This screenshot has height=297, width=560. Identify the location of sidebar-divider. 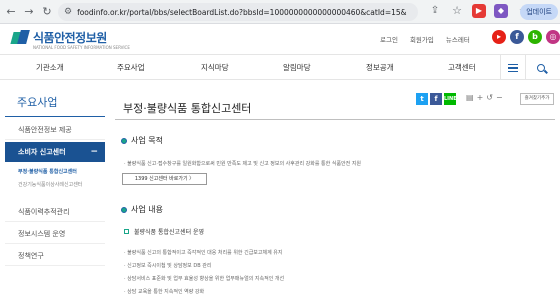
(55, 116).